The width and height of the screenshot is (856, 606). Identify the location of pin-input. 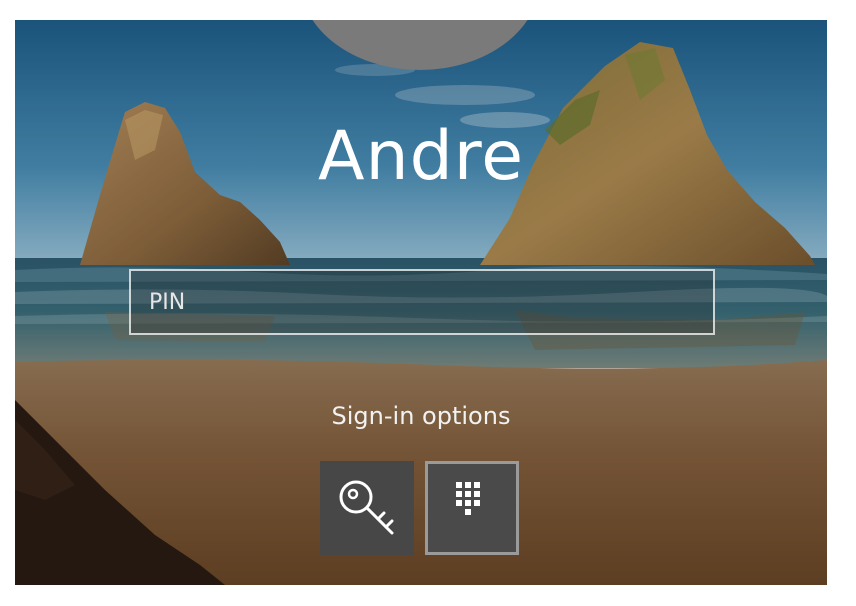
(422, 302).